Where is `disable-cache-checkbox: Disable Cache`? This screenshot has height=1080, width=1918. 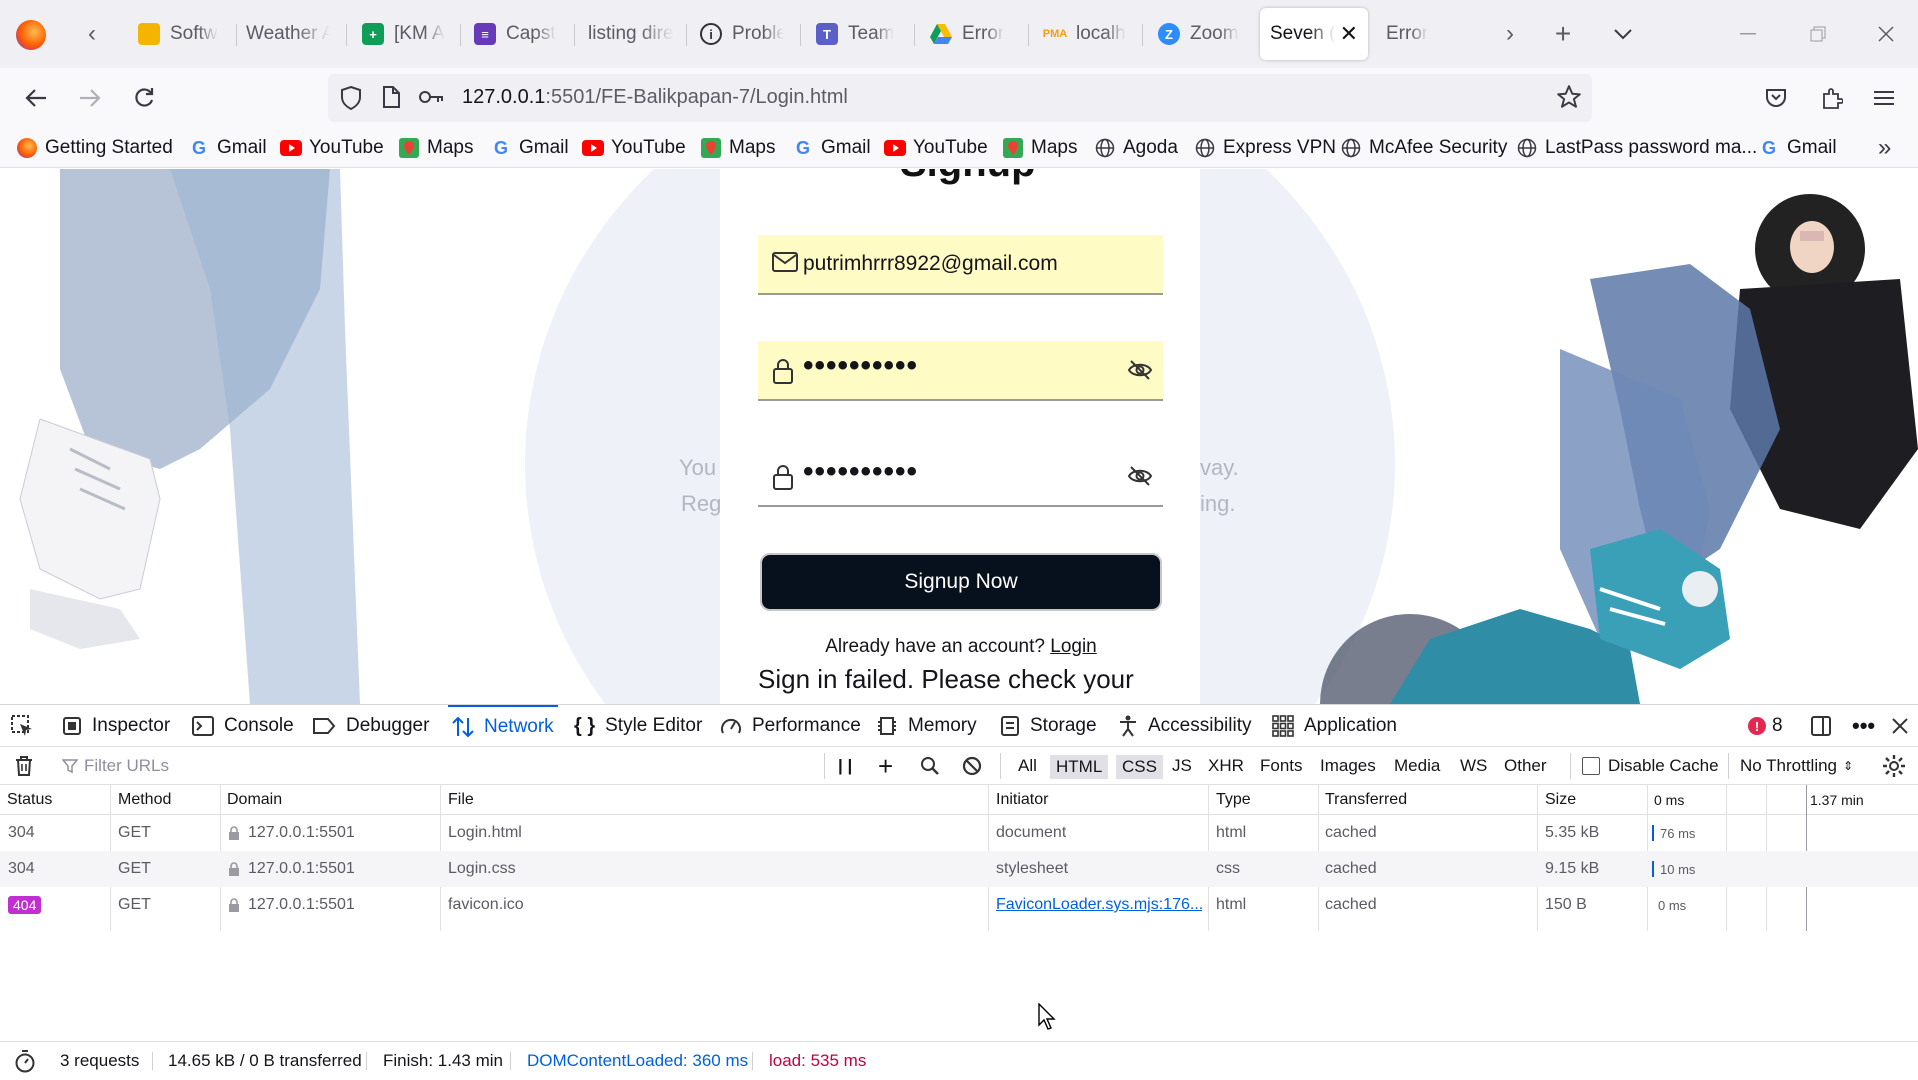
disable-cache-checkbox: Disable Cache is located at coordinates (1650, 766).